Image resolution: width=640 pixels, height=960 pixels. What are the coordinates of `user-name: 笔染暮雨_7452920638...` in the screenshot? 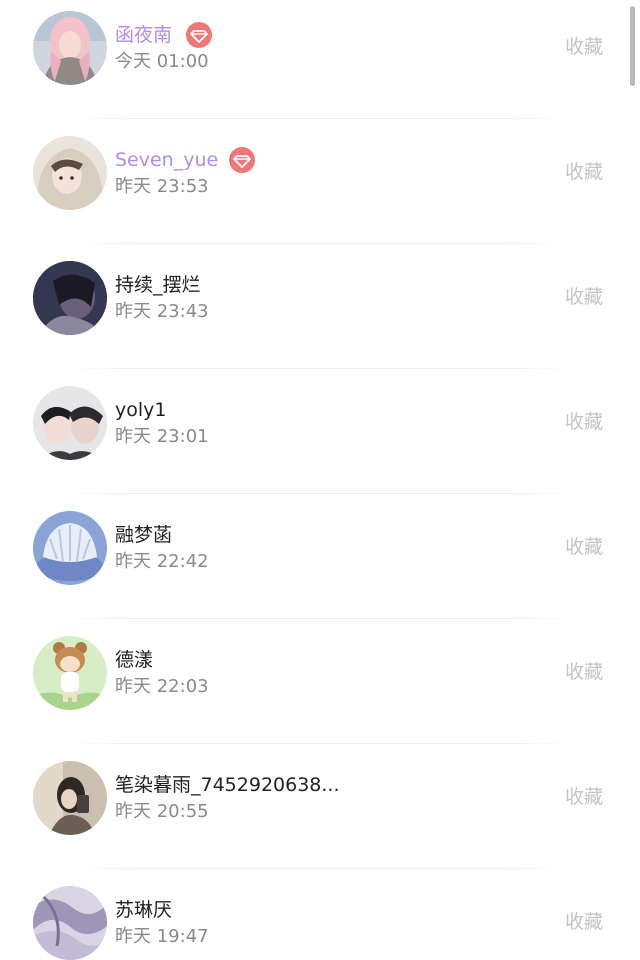 It's located at (227, 785).